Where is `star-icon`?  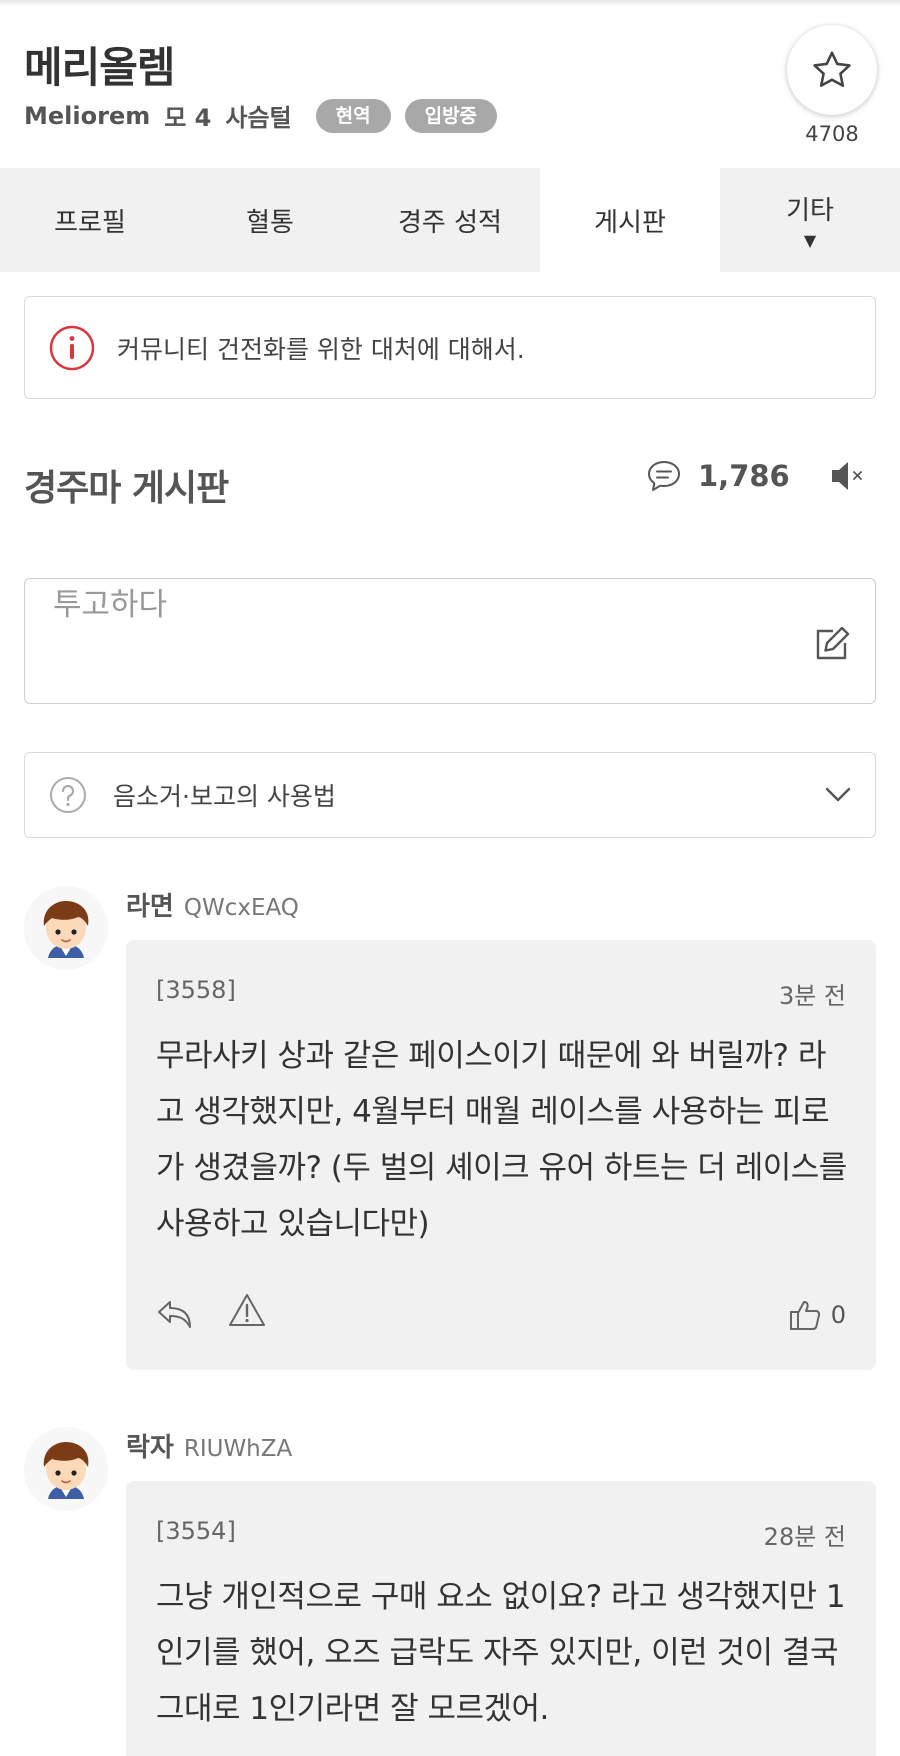 star-icon is located at coordinates (832, 69).